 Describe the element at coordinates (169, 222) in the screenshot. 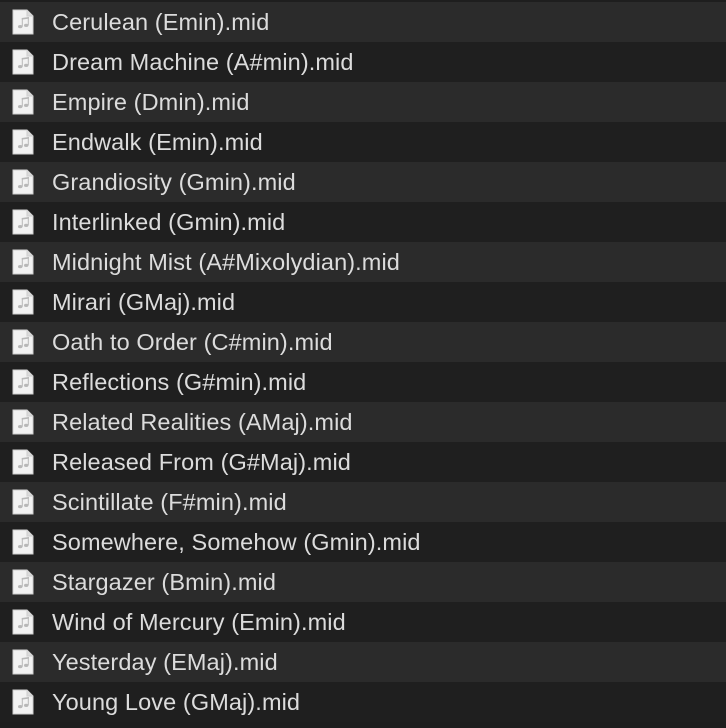

I see `file-name: Interlinked (Gmin).mid` at that location.